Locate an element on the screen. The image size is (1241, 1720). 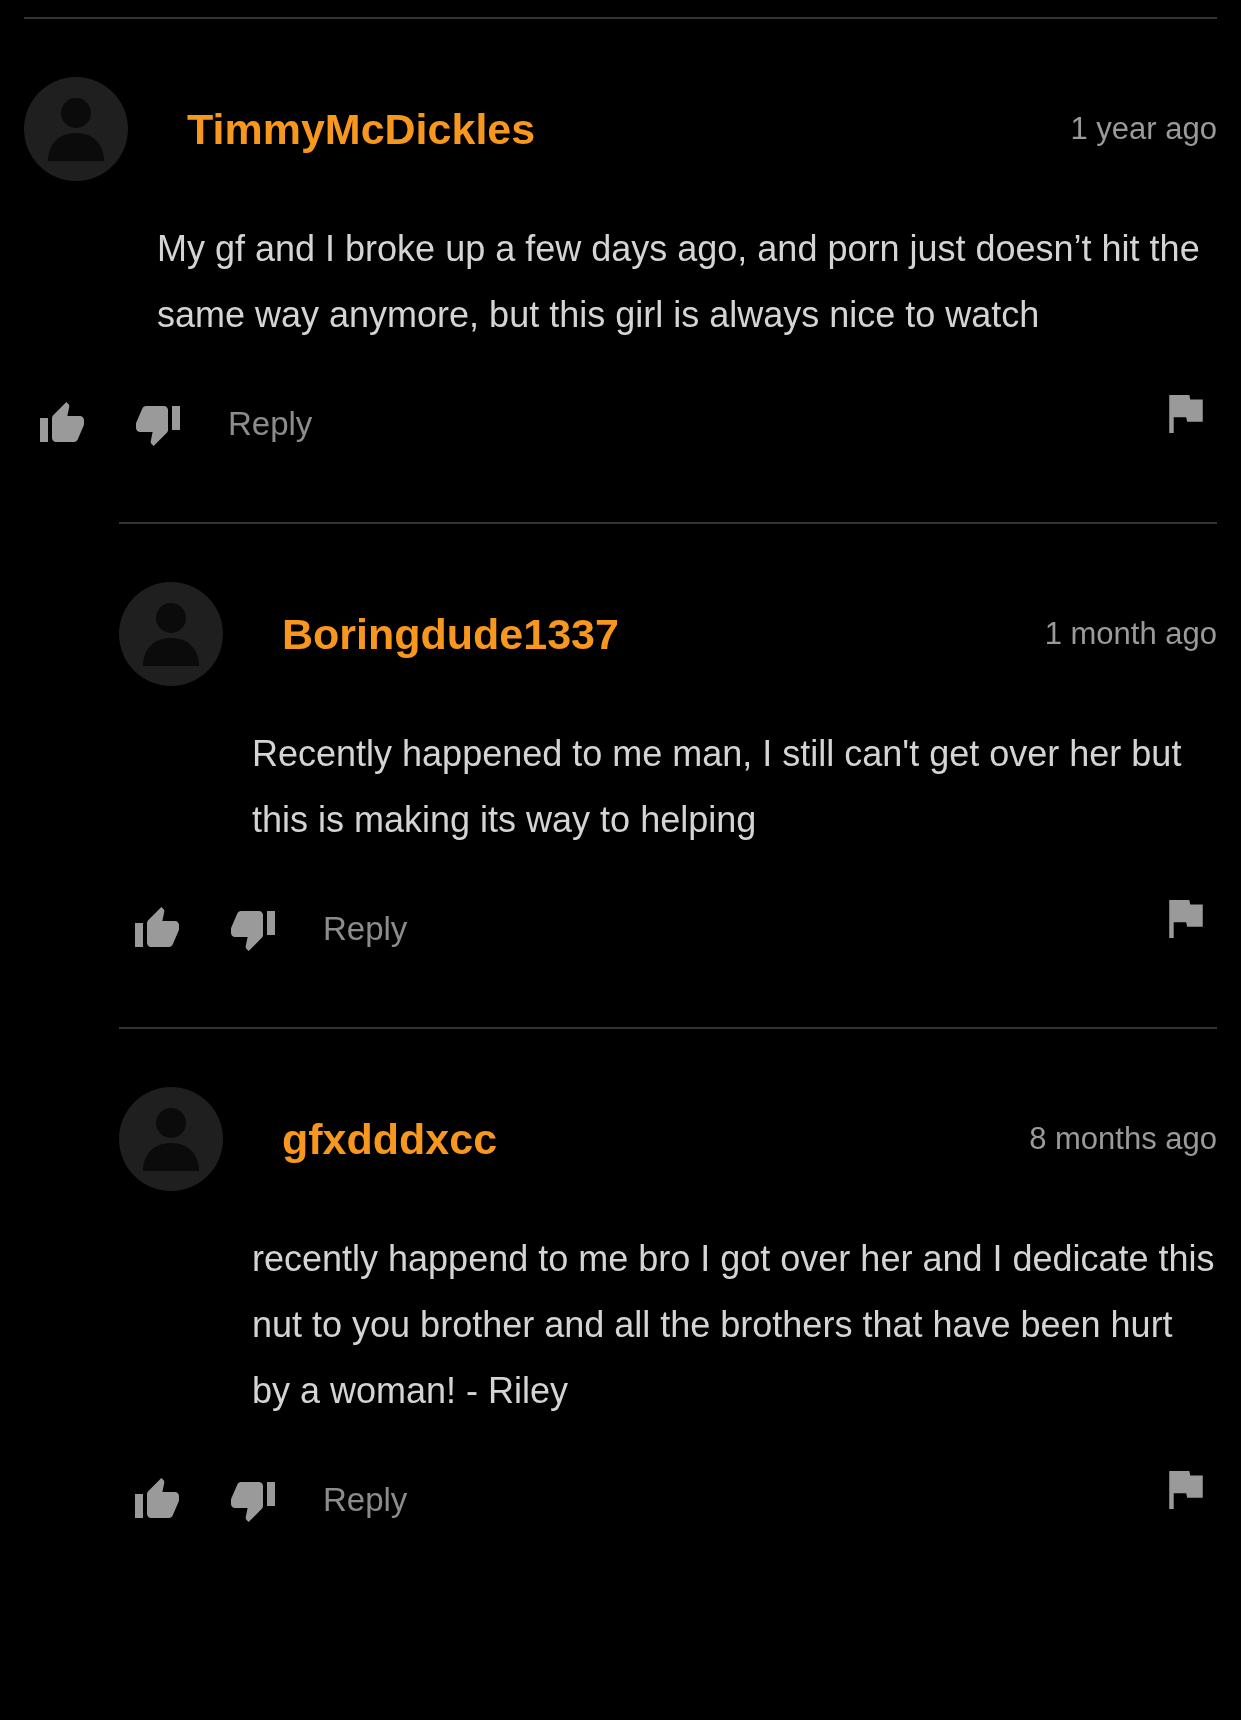
username: TimmyMcDickles is located at coordinates (361, 129).